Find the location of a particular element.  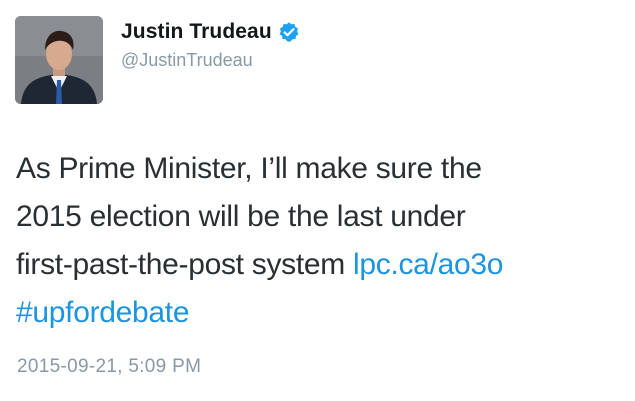

verified-badge-icon is located at coordinates (289, 32).